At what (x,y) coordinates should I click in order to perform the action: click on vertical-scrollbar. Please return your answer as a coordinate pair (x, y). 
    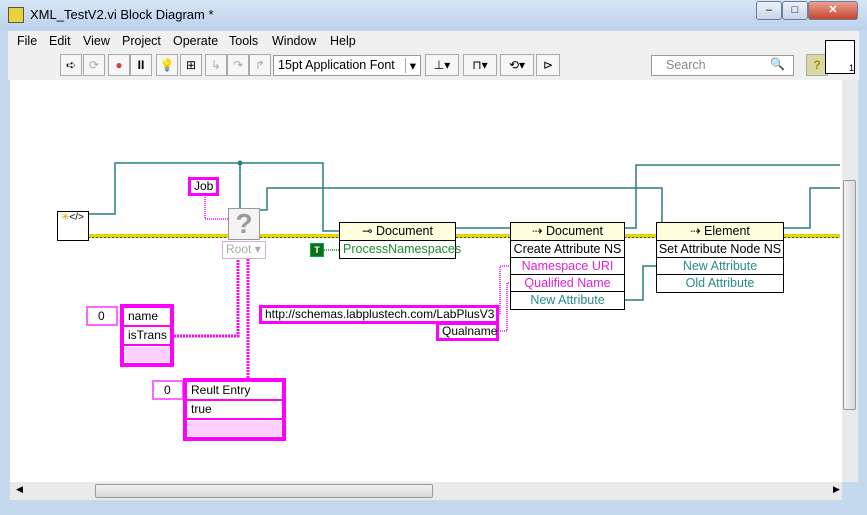
    Looking at the image, I should click on (850, 281).